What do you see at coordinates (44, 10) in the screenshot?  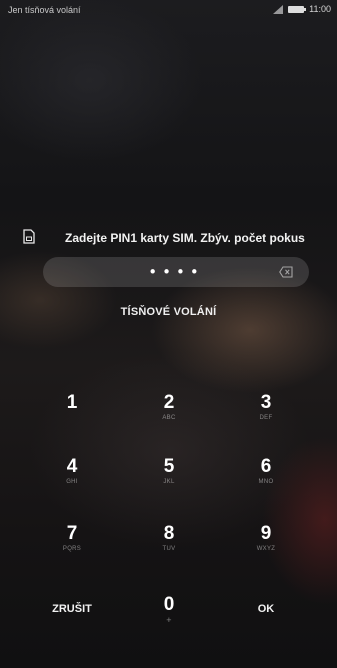 I see `carrier-status-text: Jen tísňová volání` at bounding box center [44, 10].